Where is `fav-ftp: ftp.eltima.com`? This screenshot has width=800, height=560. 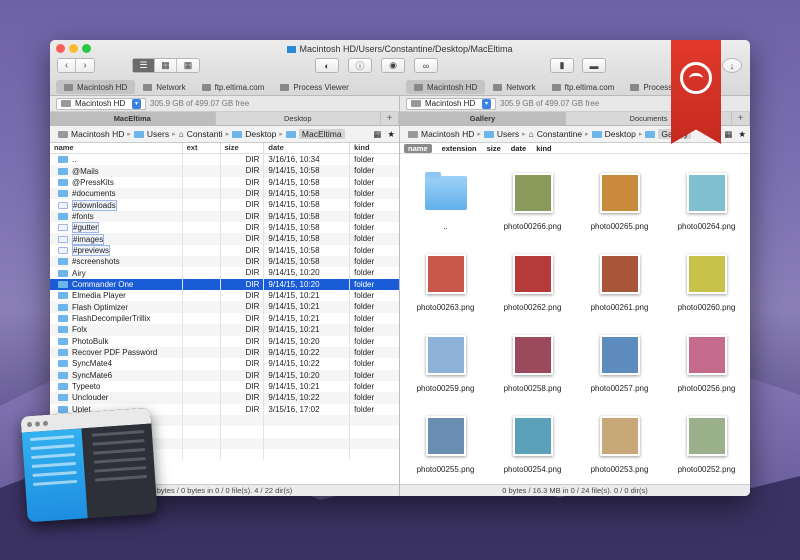
fav-ftp: ftp.eltima.com is located at coordinates (233, 87).